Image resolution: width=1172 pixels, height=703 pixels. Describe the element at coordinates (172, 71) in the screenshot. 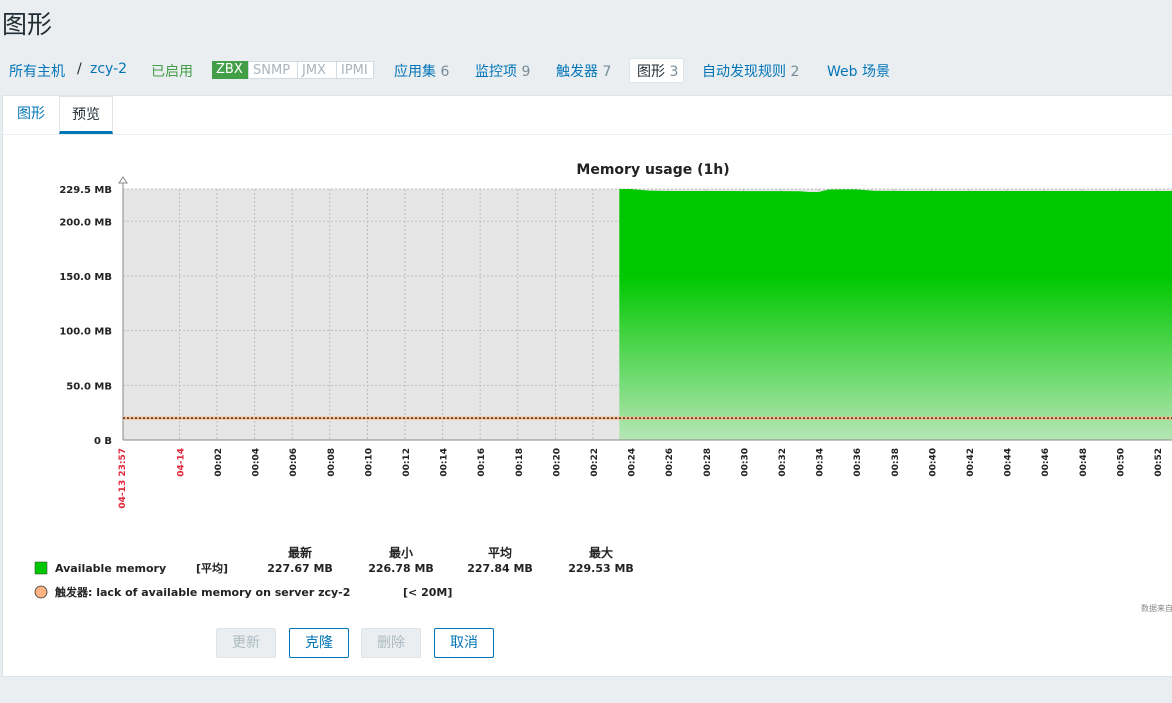

I see `host-status-enabled: 已启用` at that location.